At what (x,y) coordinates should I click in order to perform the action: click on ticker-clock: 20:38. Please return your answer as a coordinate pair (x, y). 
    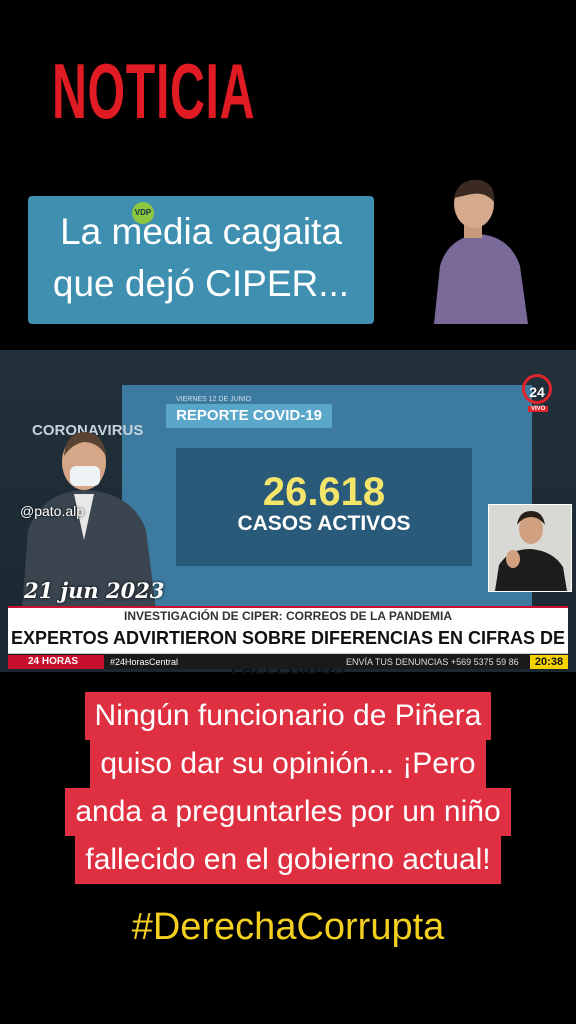
    Looking at the image, I should click on (549, 662).